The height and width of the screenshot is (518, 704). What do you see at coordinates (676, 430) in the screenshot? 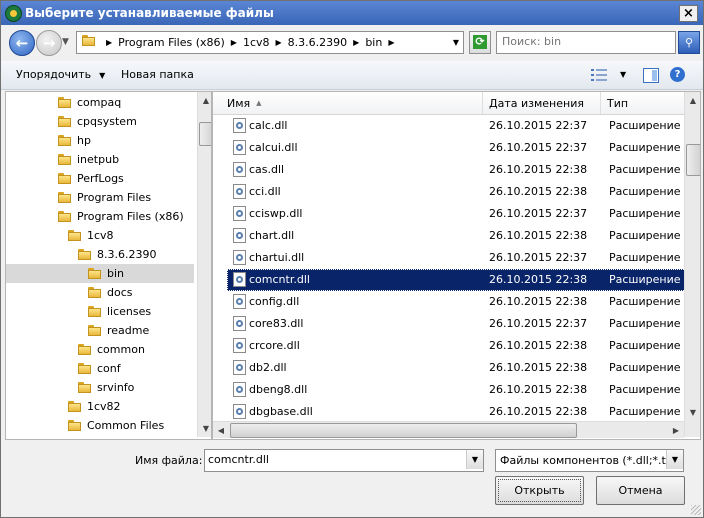
I see `scroll-right-icon: ▶` at bounding box center [676, 430].